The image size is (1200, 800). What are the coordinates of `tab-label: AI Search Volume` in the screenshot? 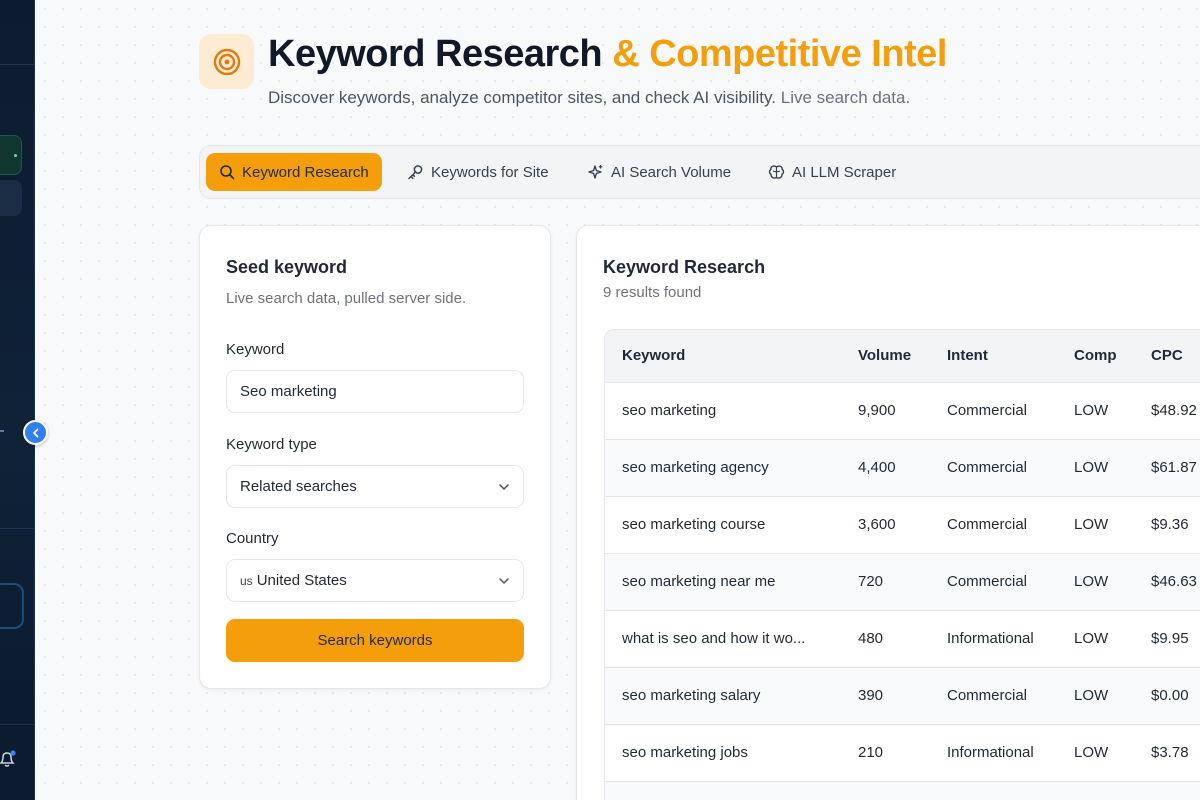 It's located at (671, 172).